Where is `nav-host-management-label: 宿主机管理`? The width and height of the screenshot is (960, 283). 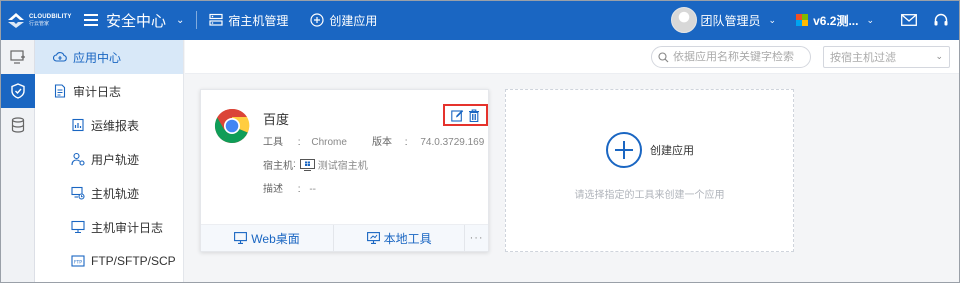
nav-host-management-label: 宿主机管理 is located at coordinates (258, 20).